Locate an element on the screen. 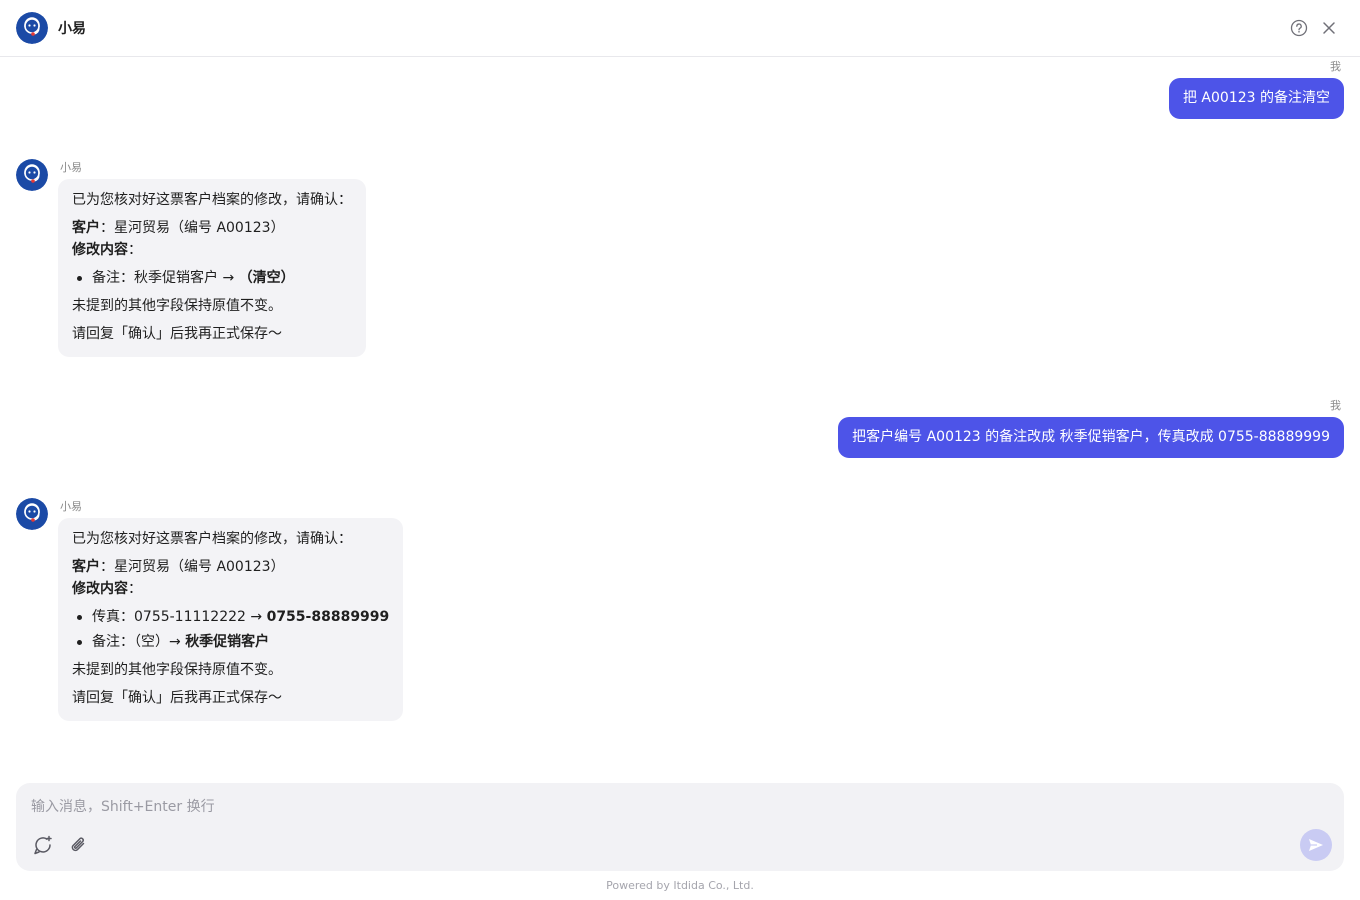 This screenshot has height=900, width=1360. change-new-value: （清空） is located at coordinates (266, 278).